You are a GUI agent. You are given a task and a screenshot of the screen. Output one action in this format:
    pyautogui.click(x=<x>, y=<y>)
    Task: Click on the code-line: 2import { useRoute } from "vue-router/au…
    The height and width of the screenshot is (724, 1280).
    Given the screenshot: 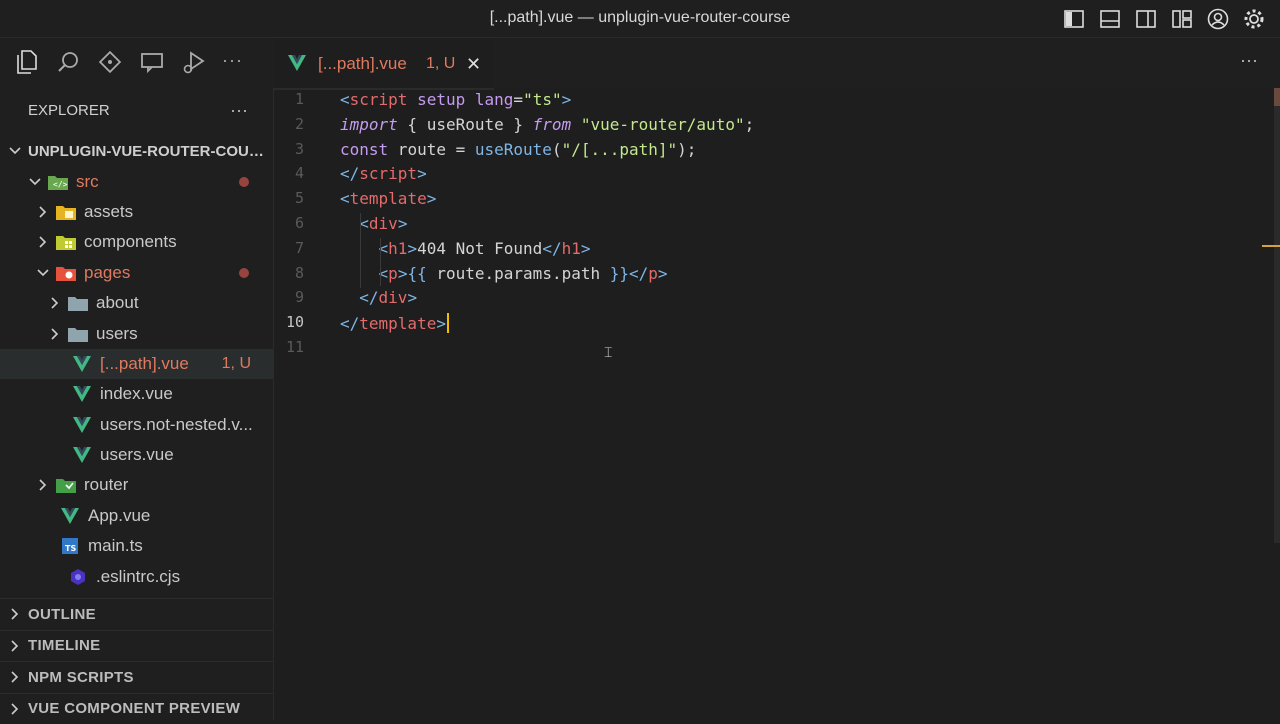 What is the action you would take?
    pyautogui.click(x=769, y=125)
    